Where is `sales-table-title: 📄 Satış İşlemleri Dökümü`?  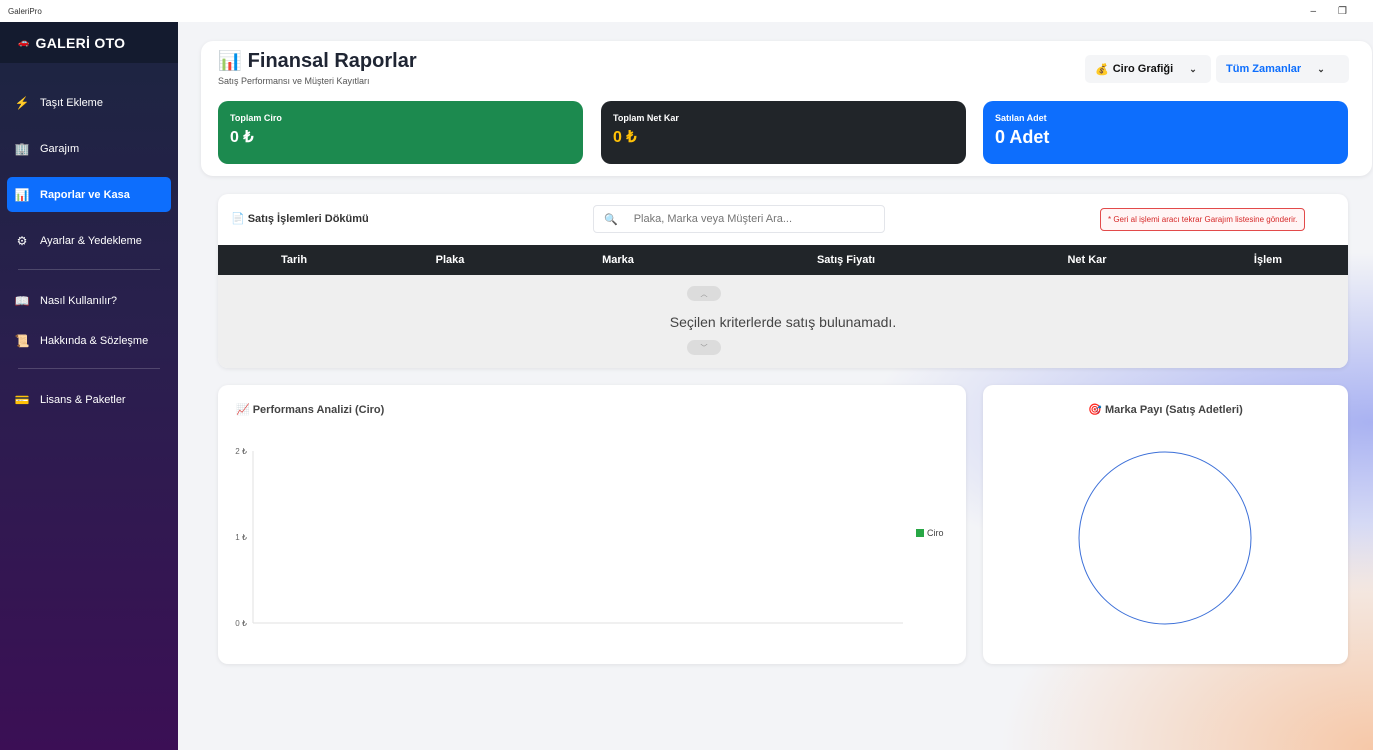 sales-table-title: 📄 Satış İşlemleri Dökümü is located at coordinates (300, 218).